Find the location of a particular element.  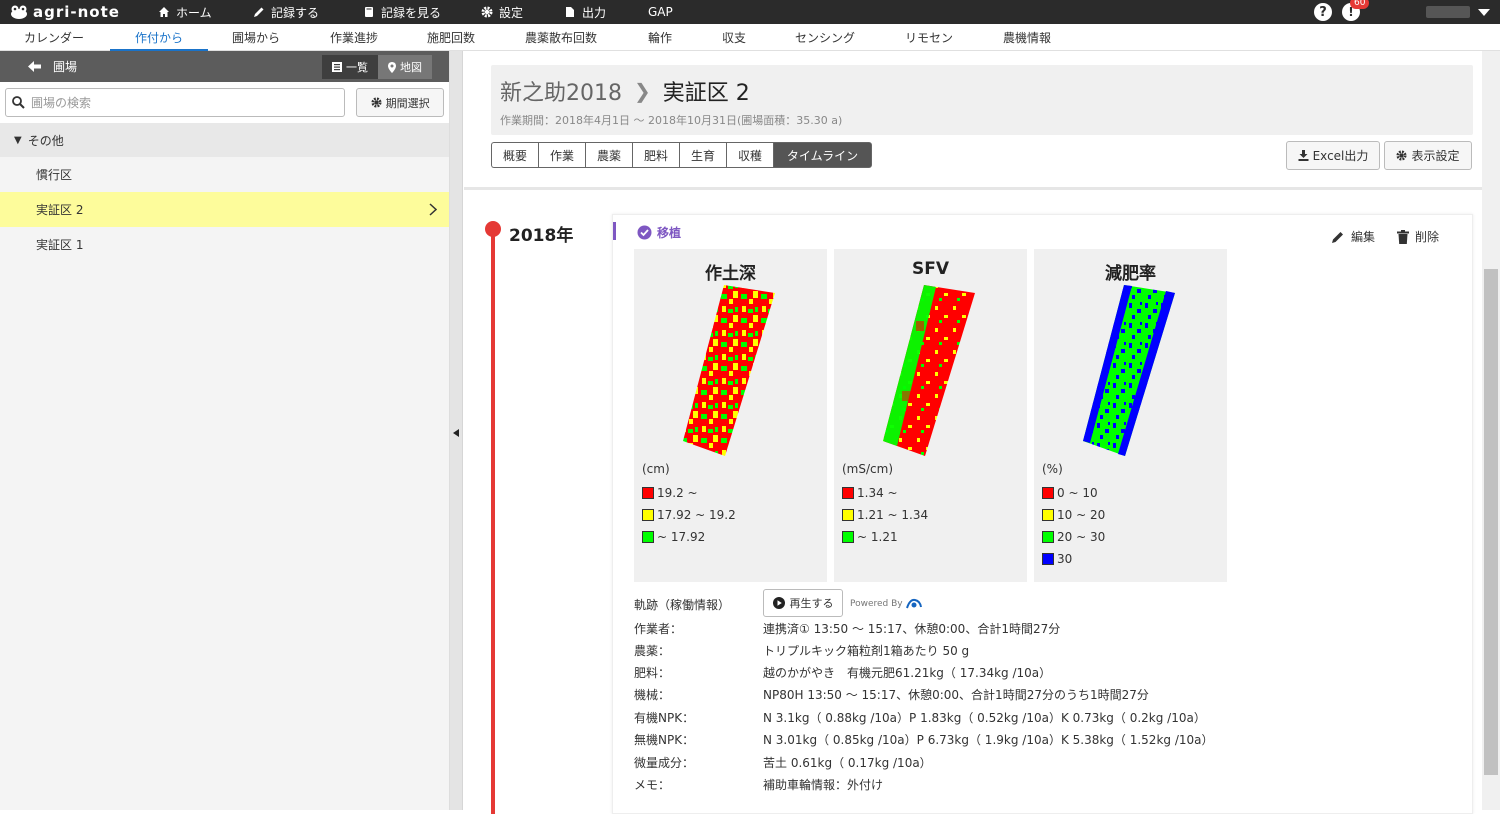

sidebar-collapse-handle is located at coordinates (456, 430).